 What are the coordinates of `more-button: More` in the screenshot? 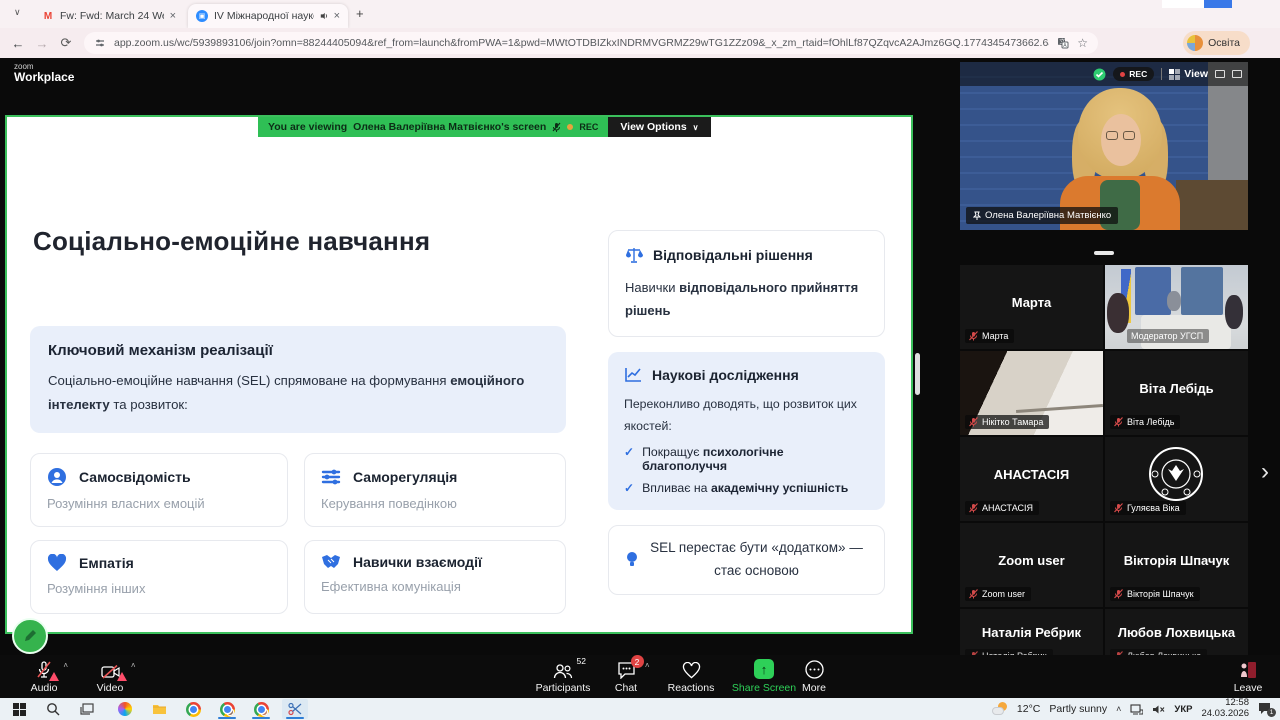 It's located at (814, 676).